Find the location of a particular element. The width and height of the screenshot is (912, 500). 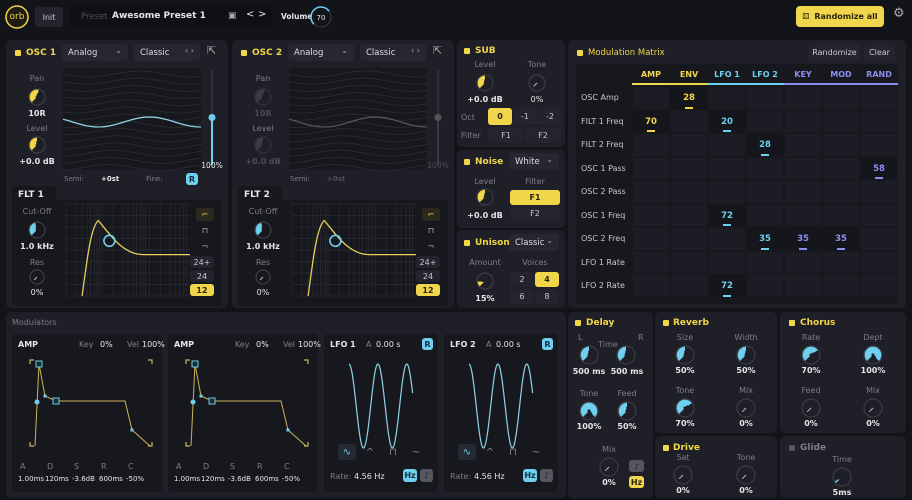

slope-button: 12 is located at coordinates (202, 290).